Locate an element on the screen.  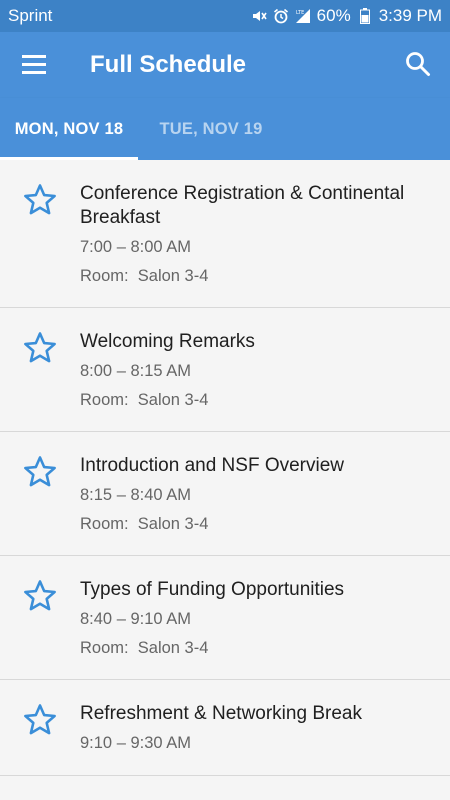
tab-label: MON, NOV 18 is located at coordinates (69, 129).